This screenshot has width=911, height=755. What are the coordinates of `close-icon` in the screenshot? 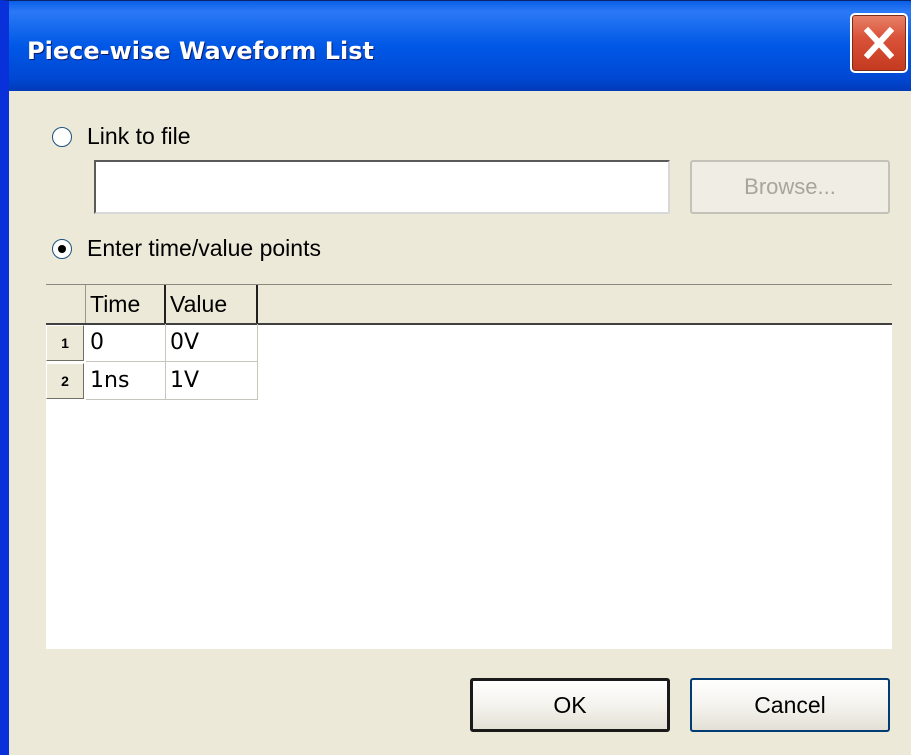 It's located at (879, 43).